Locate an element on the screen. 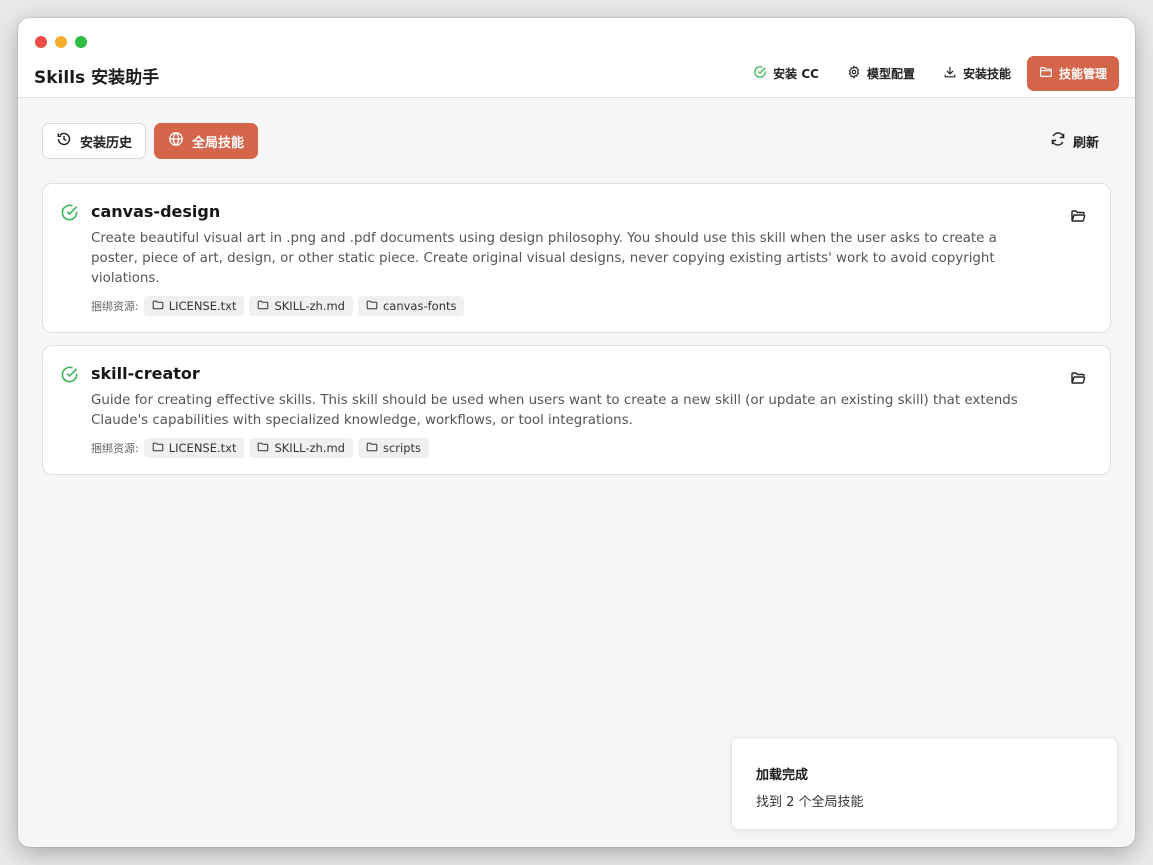 Image resolution: width=1153 pixels, height=865 pixels. toast-message: 找到 2 个全局技能 is located at coordinates (810, 802).